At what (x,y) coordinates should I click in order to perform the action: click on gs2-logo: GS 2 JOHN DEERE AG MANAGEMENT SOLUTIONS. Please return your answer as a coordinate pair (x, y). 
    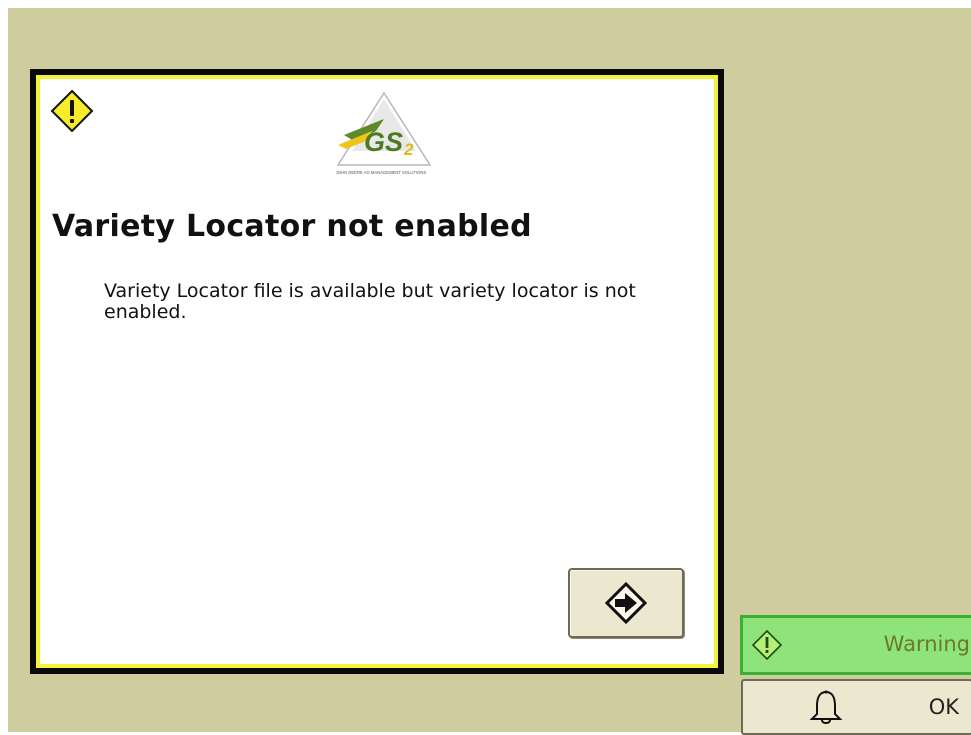
    Looking at the image, I should click on (384, 133).